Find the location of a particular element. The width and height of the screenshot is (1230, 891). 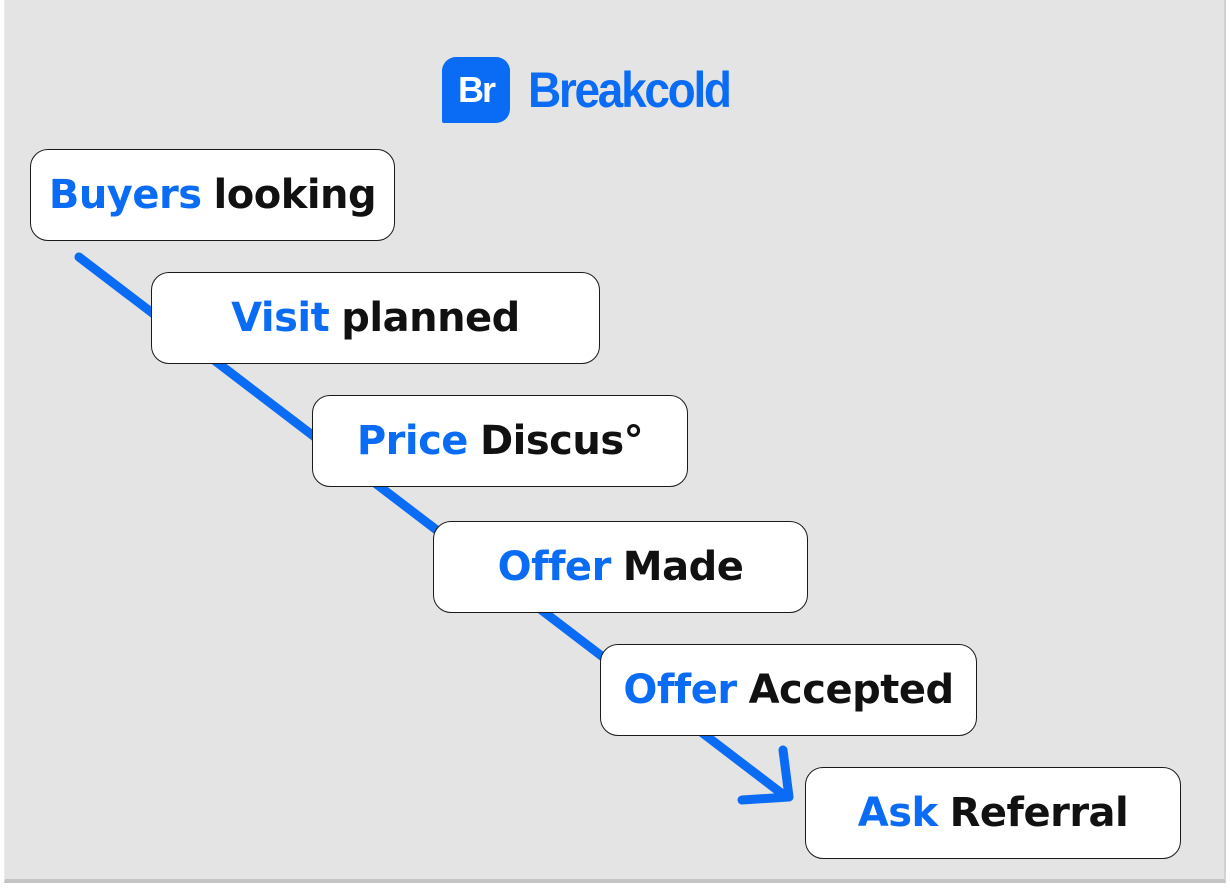

pipeline-step-price-discussion: Price Discus° is located at coordinates (500, 441).